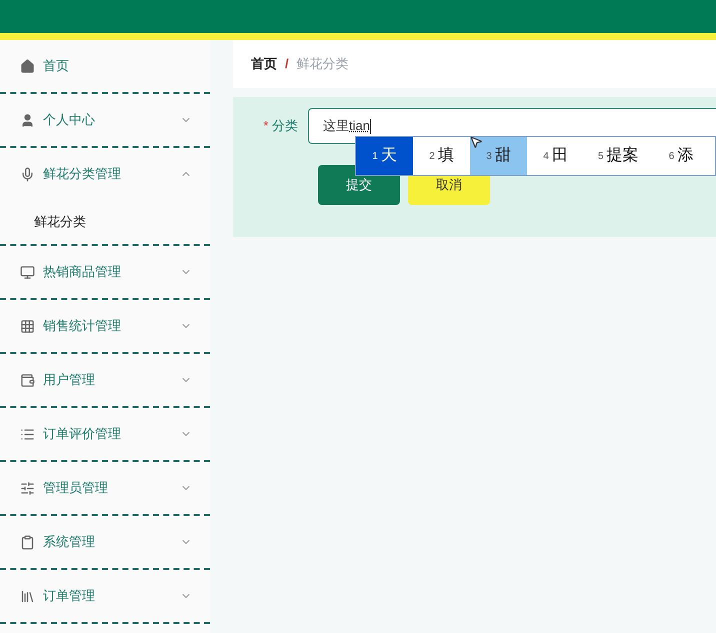  What do you see at coordinates (82, 434) in the screenshot?
I see `sidebar-item: 订单评价管理` at bounding box center [82, 434].